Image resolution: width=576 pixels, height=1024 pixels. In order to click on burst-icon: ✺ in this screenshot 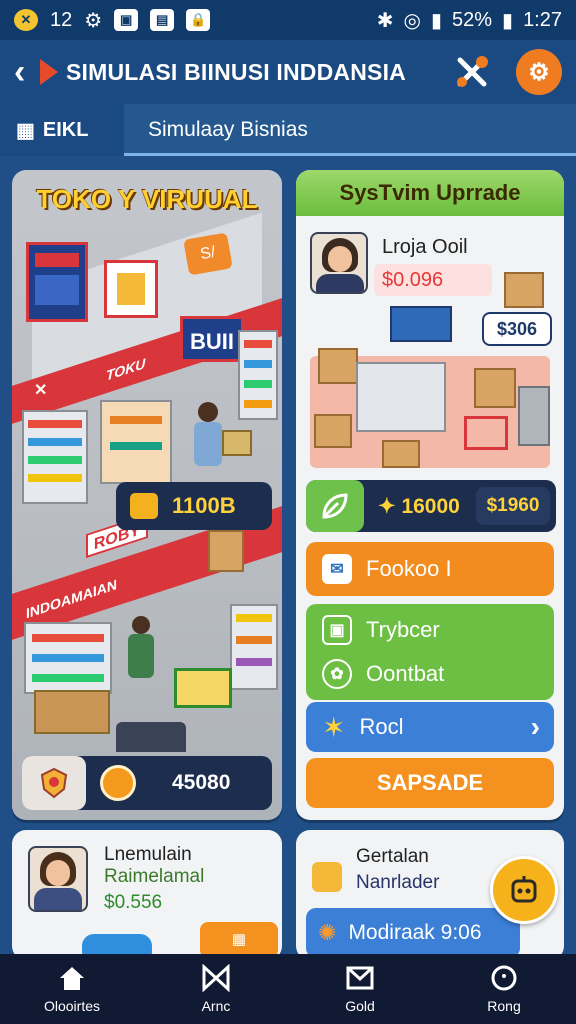, I will do `click(327, 932)`.